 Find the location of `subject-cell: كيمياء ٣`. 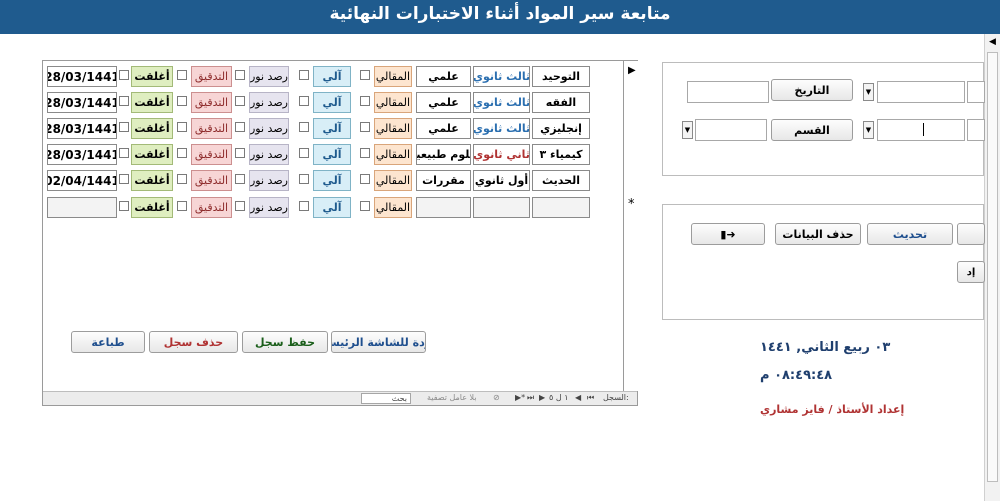

subject-cell: كيمياء ٣ is located at coordinates (561, 154).